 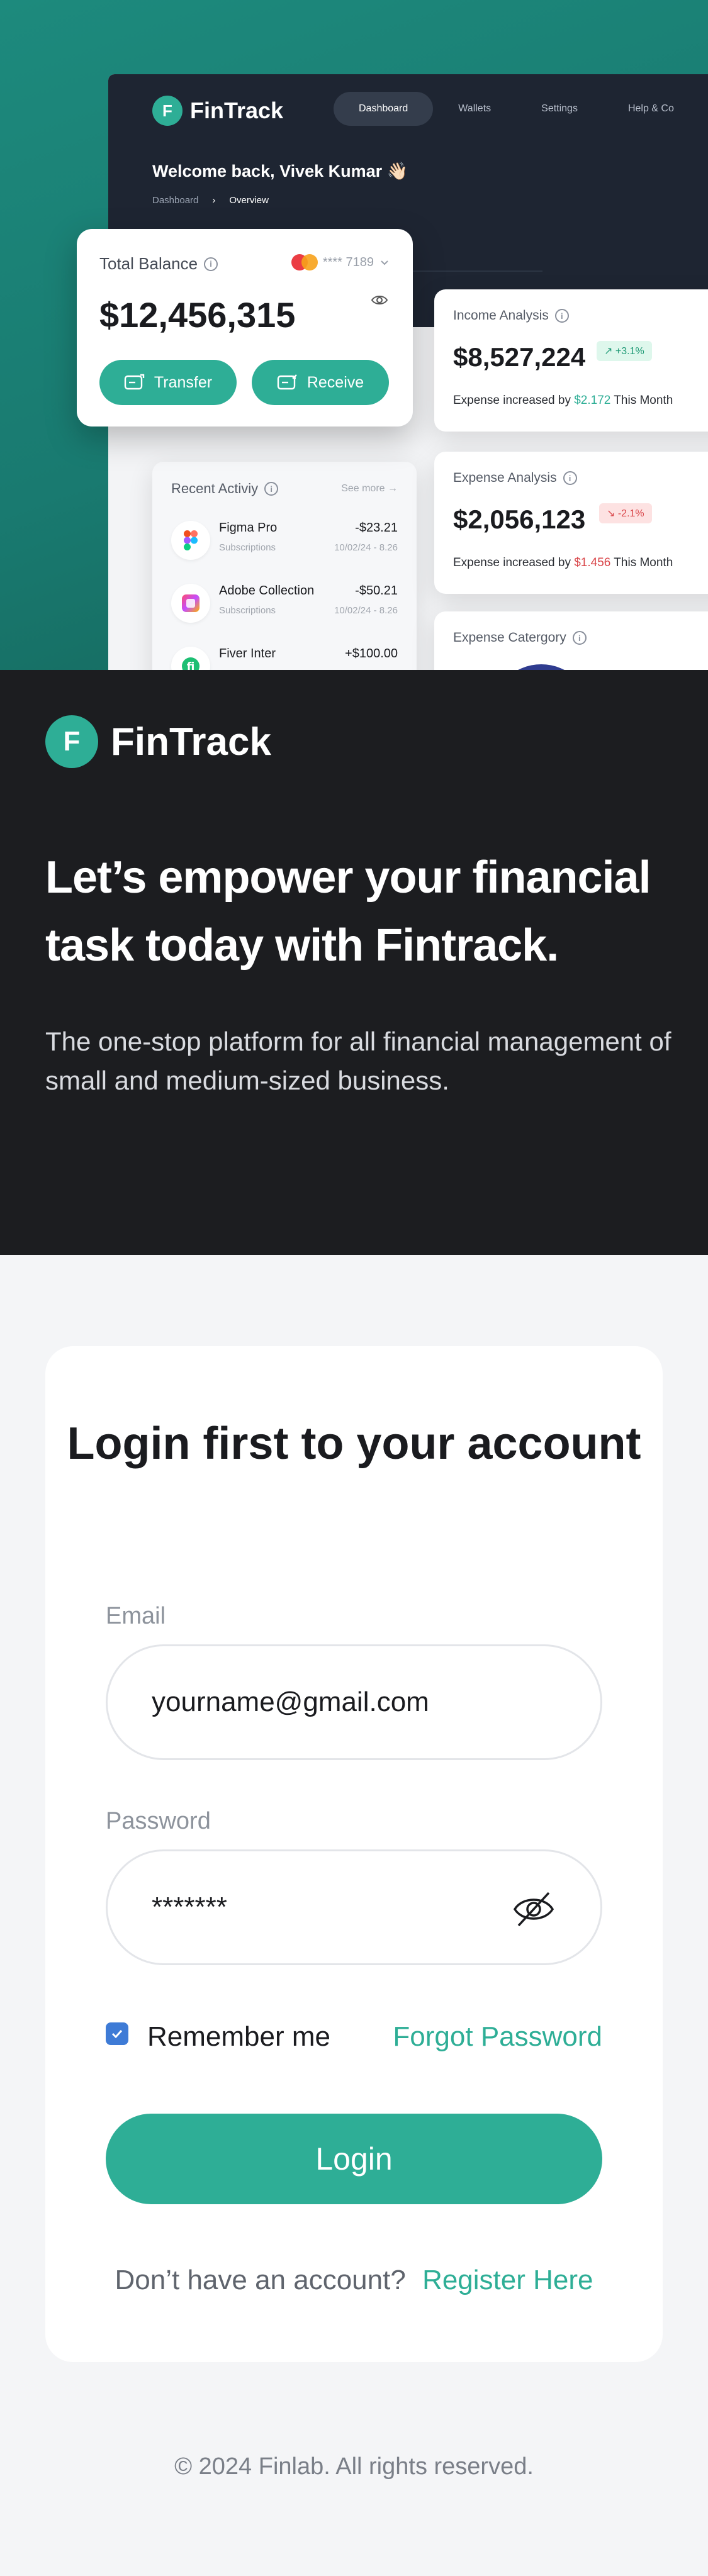 I want to click on dashboard-nav: Dashboard Wallets Settings Help & Co, so click(x=516, y=109).